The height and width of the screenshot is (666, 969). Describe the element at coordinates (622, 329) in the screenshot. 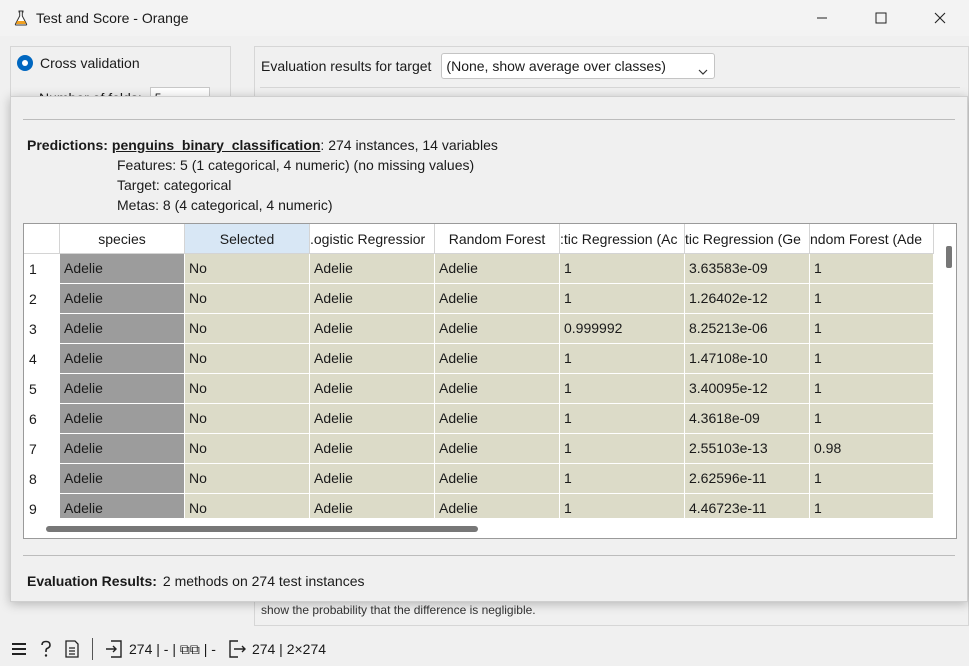

I see `table-cell: 0.999992` at that location.